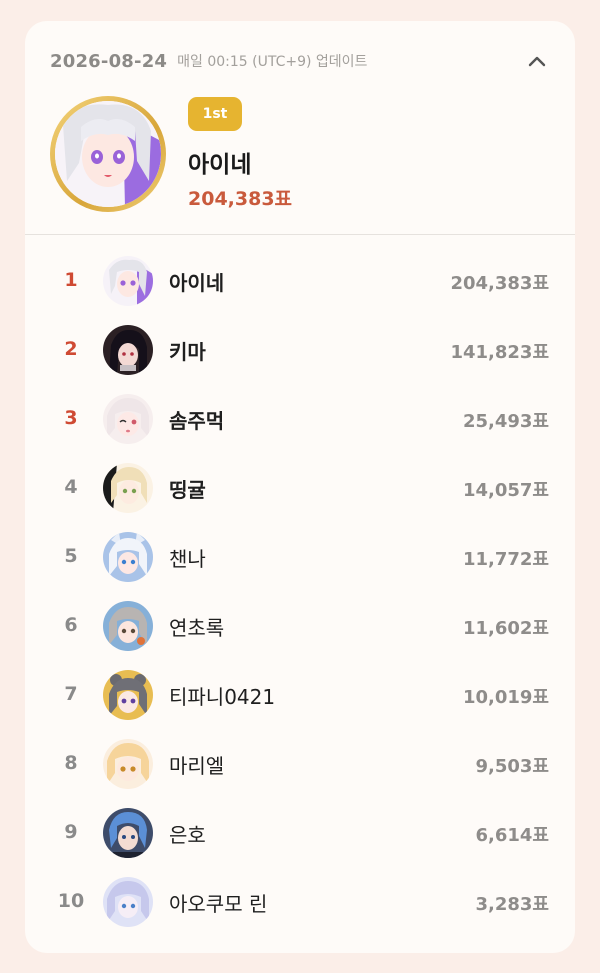 The width and height of the screenshot is (600, 973). What do you see at coordinates (300, 281) in the screenshot?
I see `ranking-row: 1 아이네 204,383표` at bounding box center [300, 281].